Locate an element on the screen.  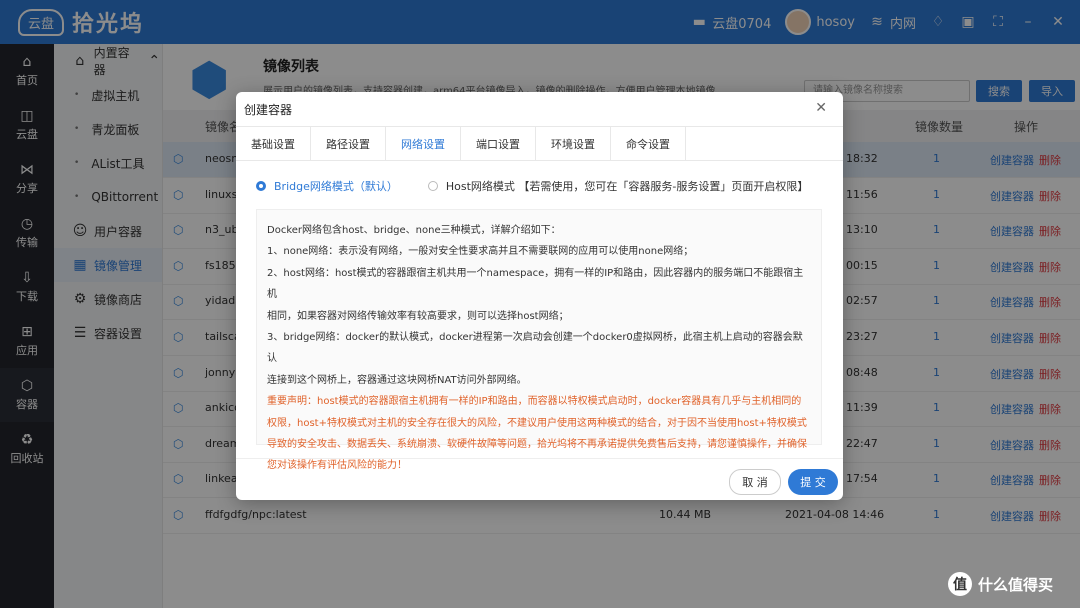
dialog-title: 创建容器 is located at coordinates (268, 110).